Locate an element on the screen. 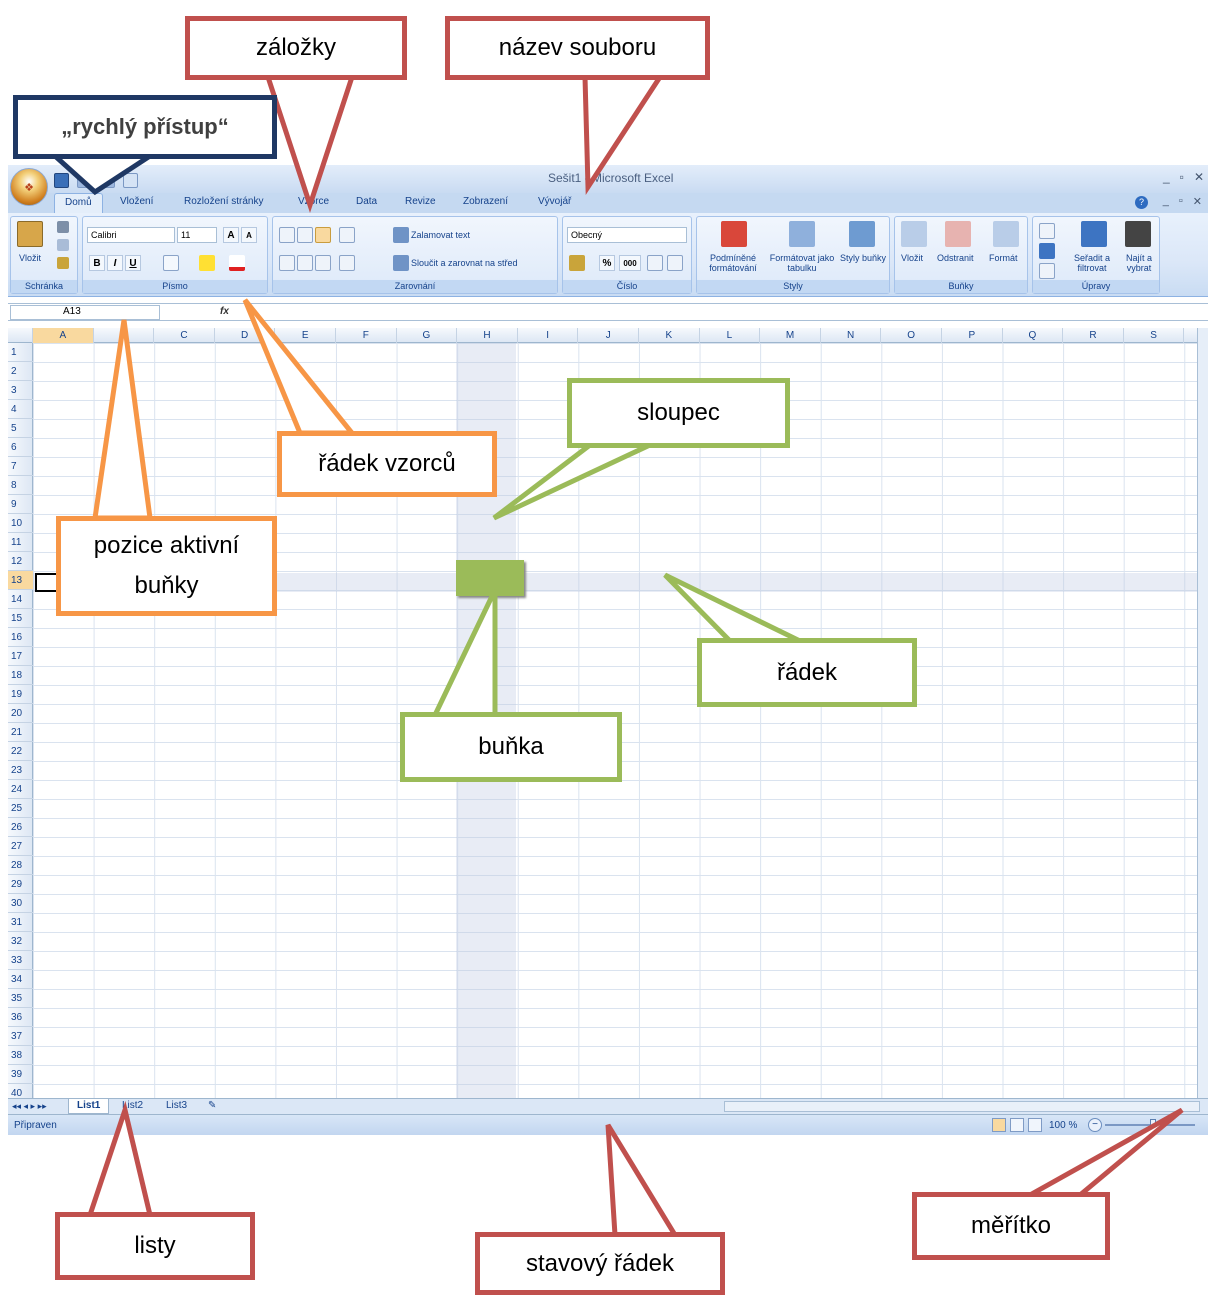 This screenshot has width=1208, height=1295. doc-close-button: ✕ is located at coordinates (1197, 201).